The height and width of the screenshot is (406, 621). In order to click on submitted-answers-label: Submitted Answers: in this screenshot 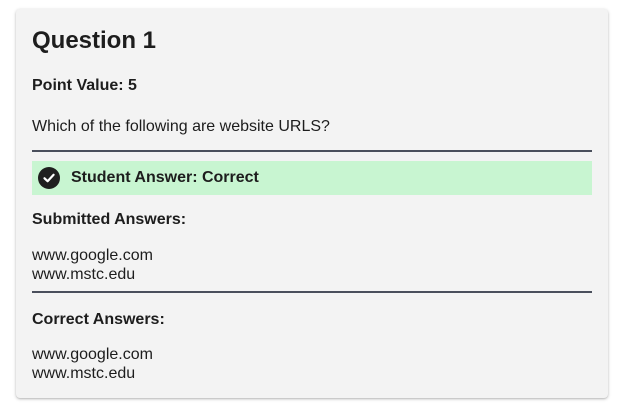, I will do `click(109, 219)`.